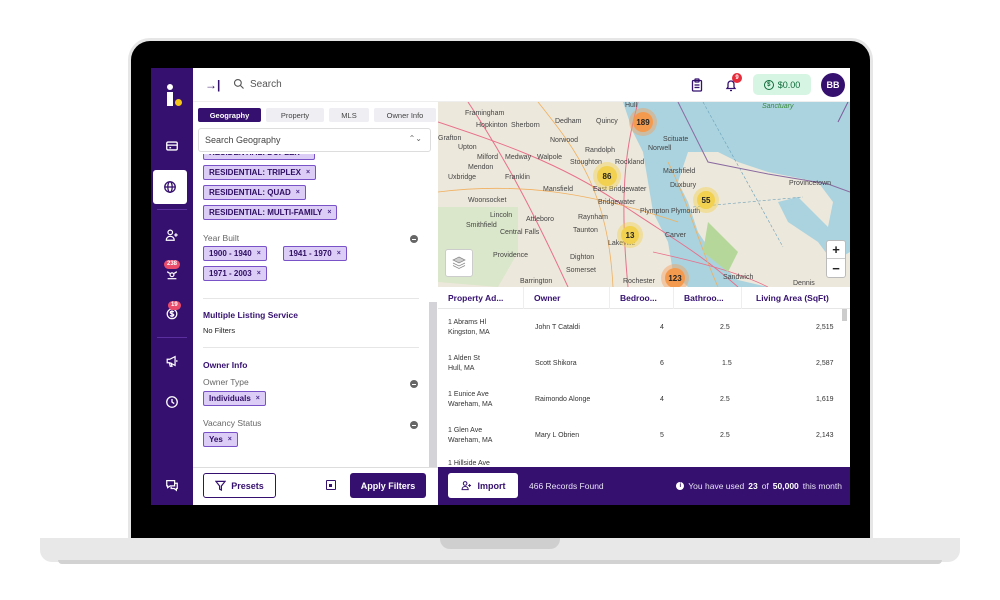 Image resolution: width=1000 pixels, height=600 pixels. Describe the element at coordinates (468, 394) in the screenshot. I see `cell-street: 1 Eunice Ave` at that location.